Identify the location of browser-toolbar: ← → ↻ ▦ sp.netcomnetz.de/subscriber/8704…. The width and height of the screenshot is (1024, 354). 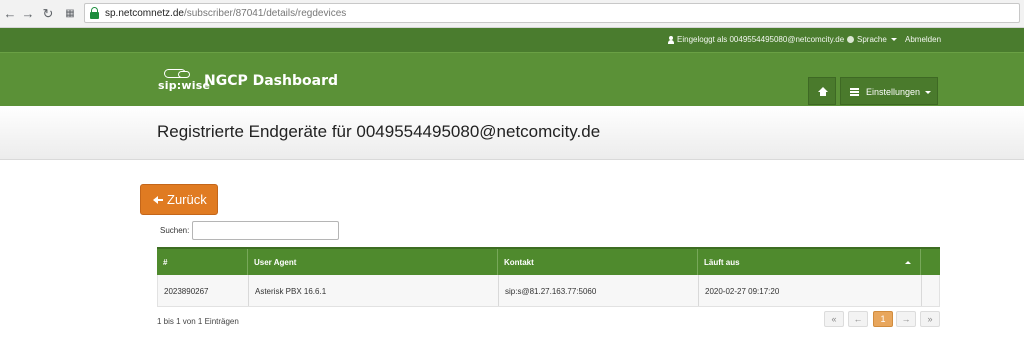
(512, 14).